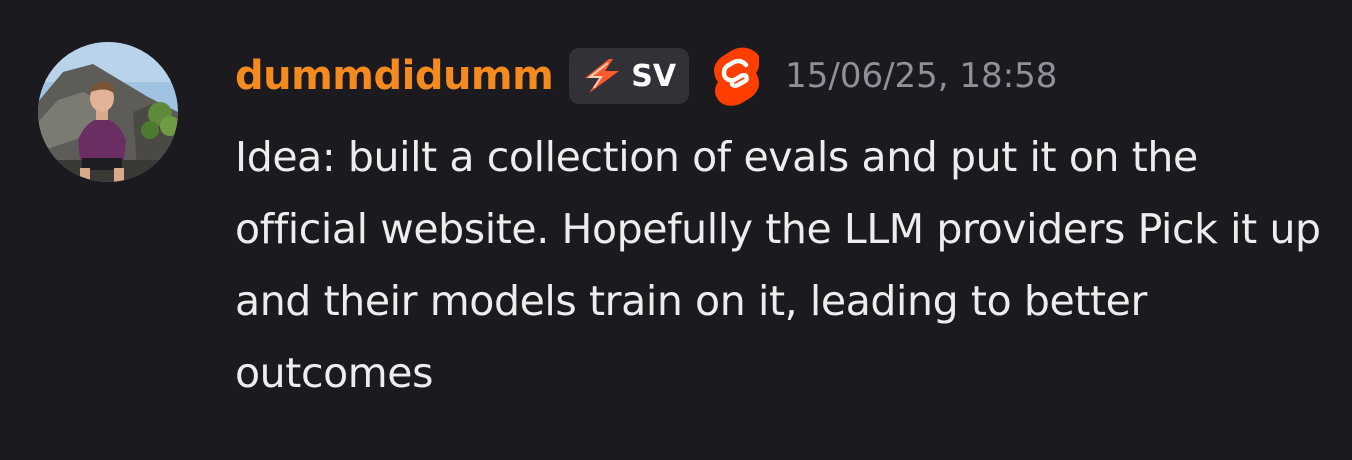 The height and width of the screenshot is (460, 1352). I want to click on username: dummdidumm, so click(394, 76).